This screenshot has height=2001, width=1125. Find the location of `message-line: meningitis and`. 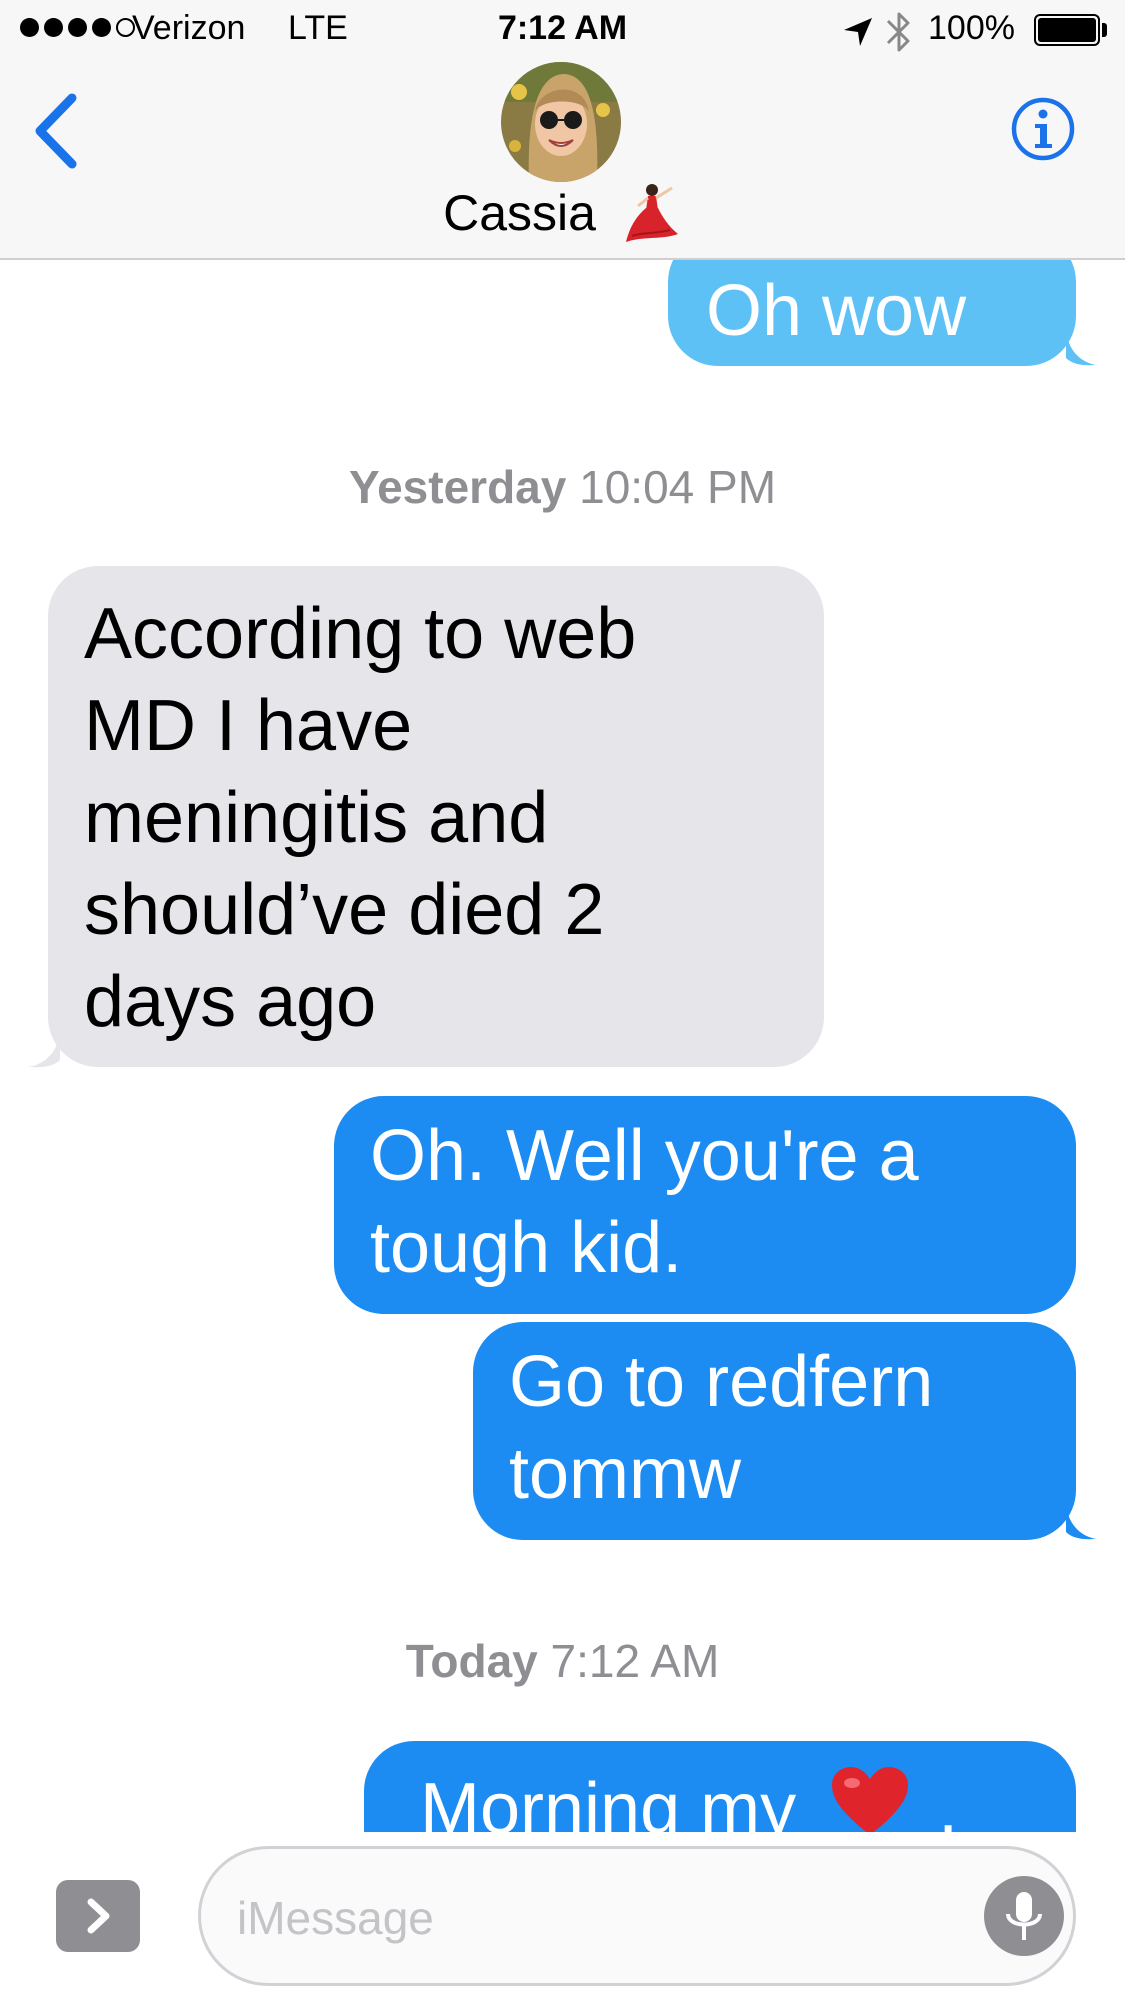

message-line: meningitis and is located at coordinates (316, 818).